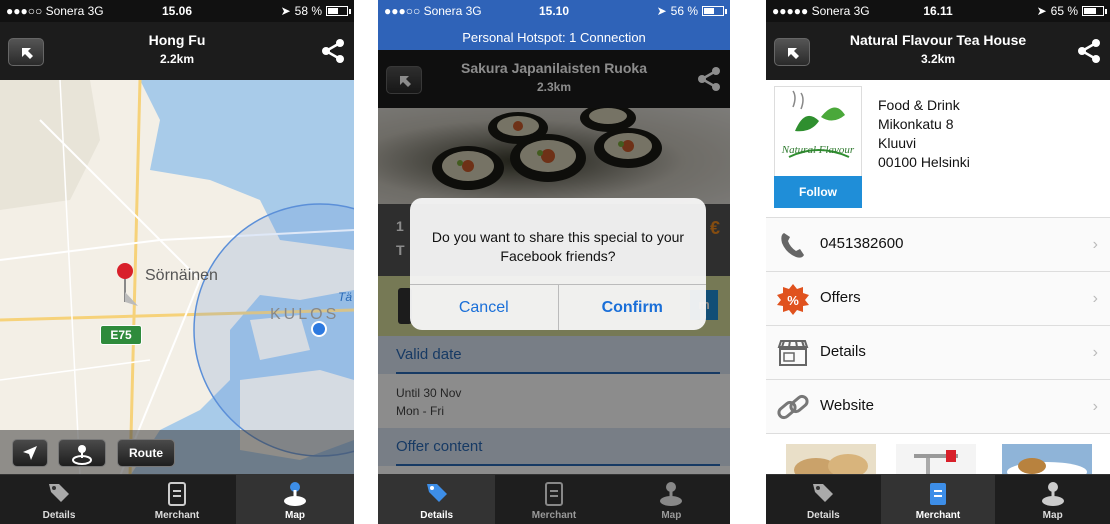  What do you see at coordinates (938, 11) in the screenshot?
I see `status-bar: ●●●●● Sonera 3G 16.11 ➤ 65 %` at bounding box center [938, 11].